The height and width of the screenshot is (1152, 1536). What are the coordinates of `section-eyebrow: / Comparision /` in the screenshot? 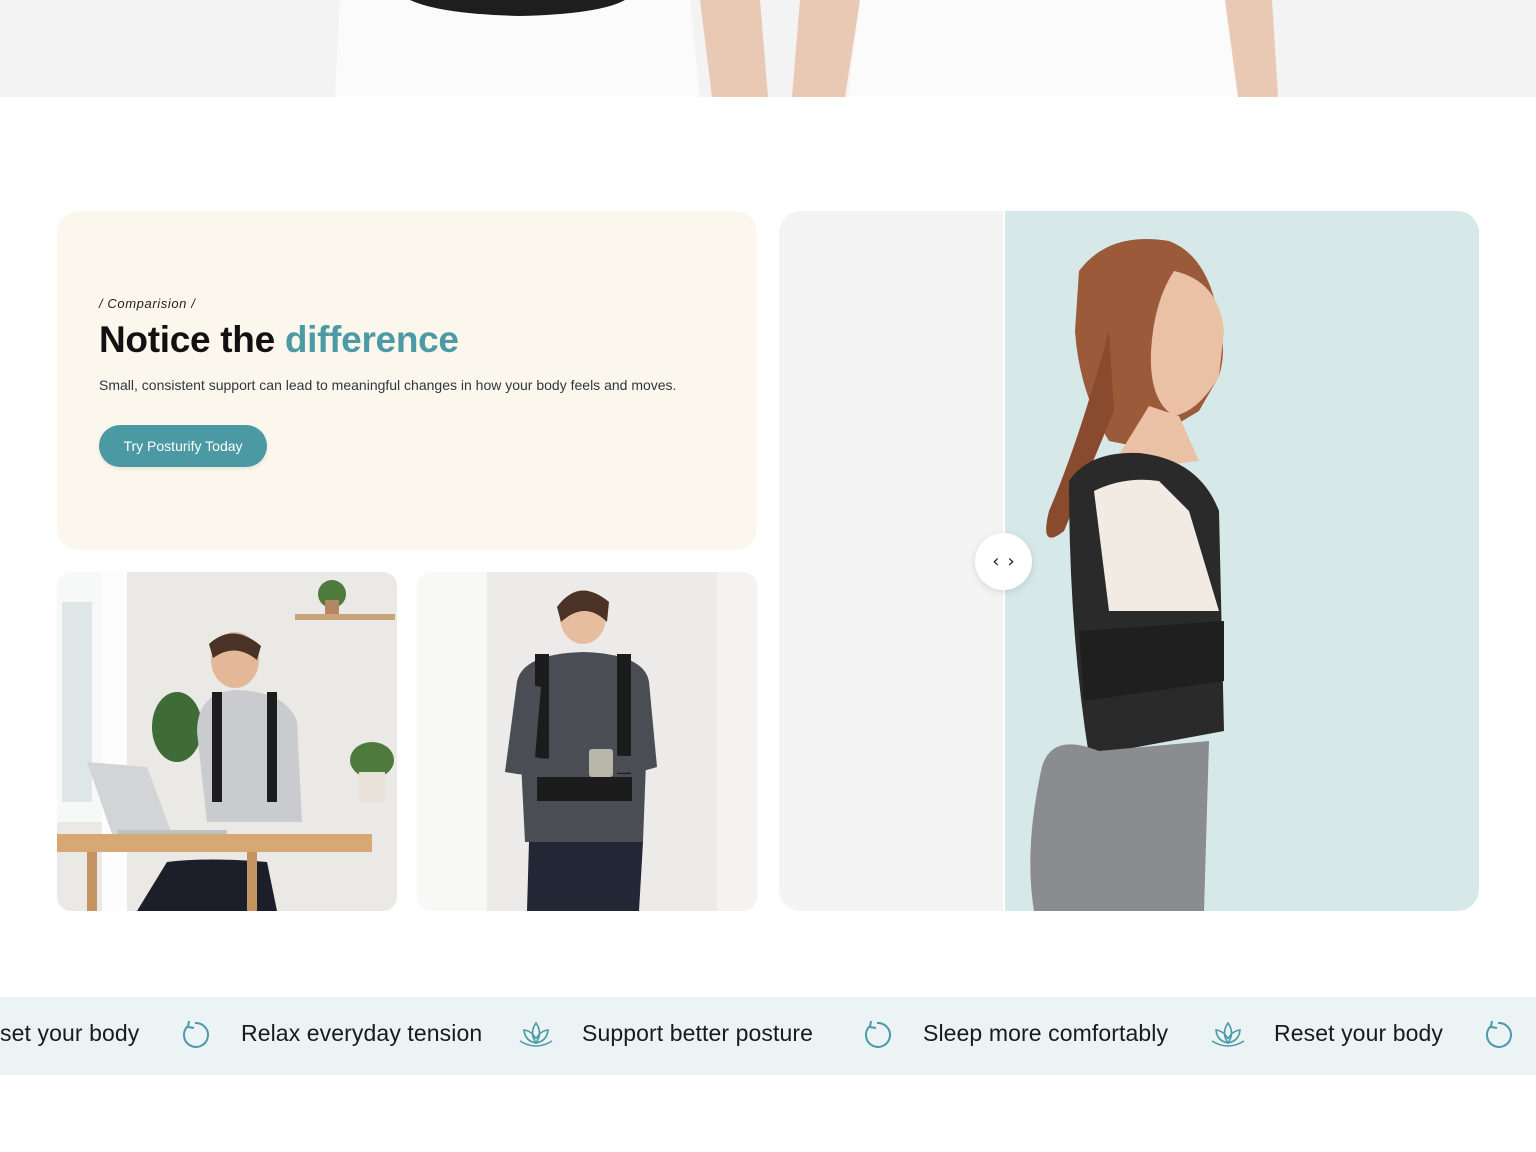 It's located at (147, 303).